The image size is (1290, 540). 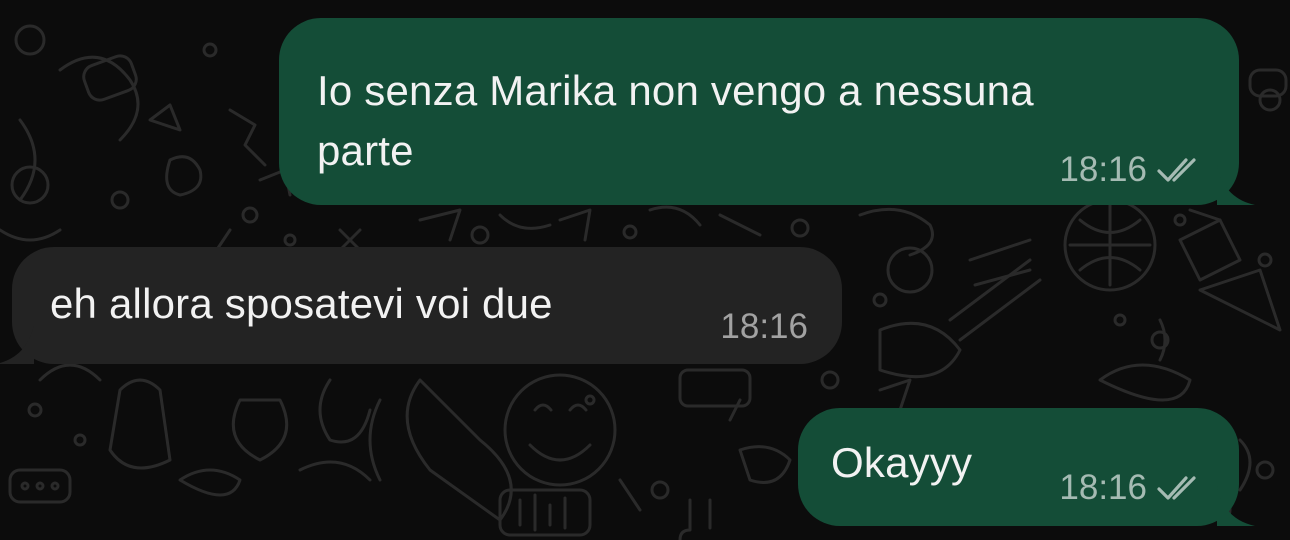 I want to click on message-text: eh allora sposatevi voi due, so click(x=301, y=303).